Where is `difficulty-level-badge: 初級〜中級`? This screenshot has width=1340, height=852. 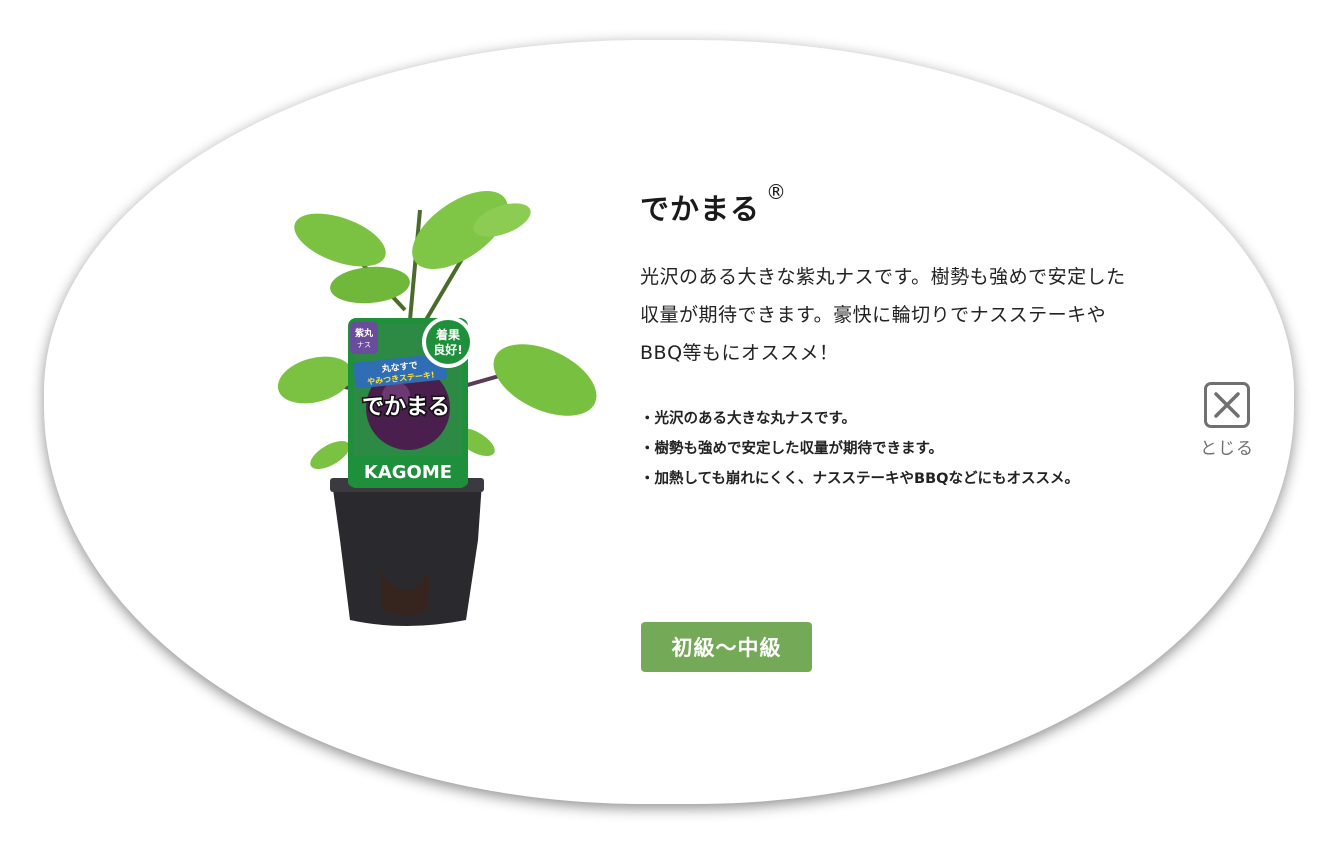
difficulty-level-badge: 初級〜中級 is located at coordinates (726, 647).